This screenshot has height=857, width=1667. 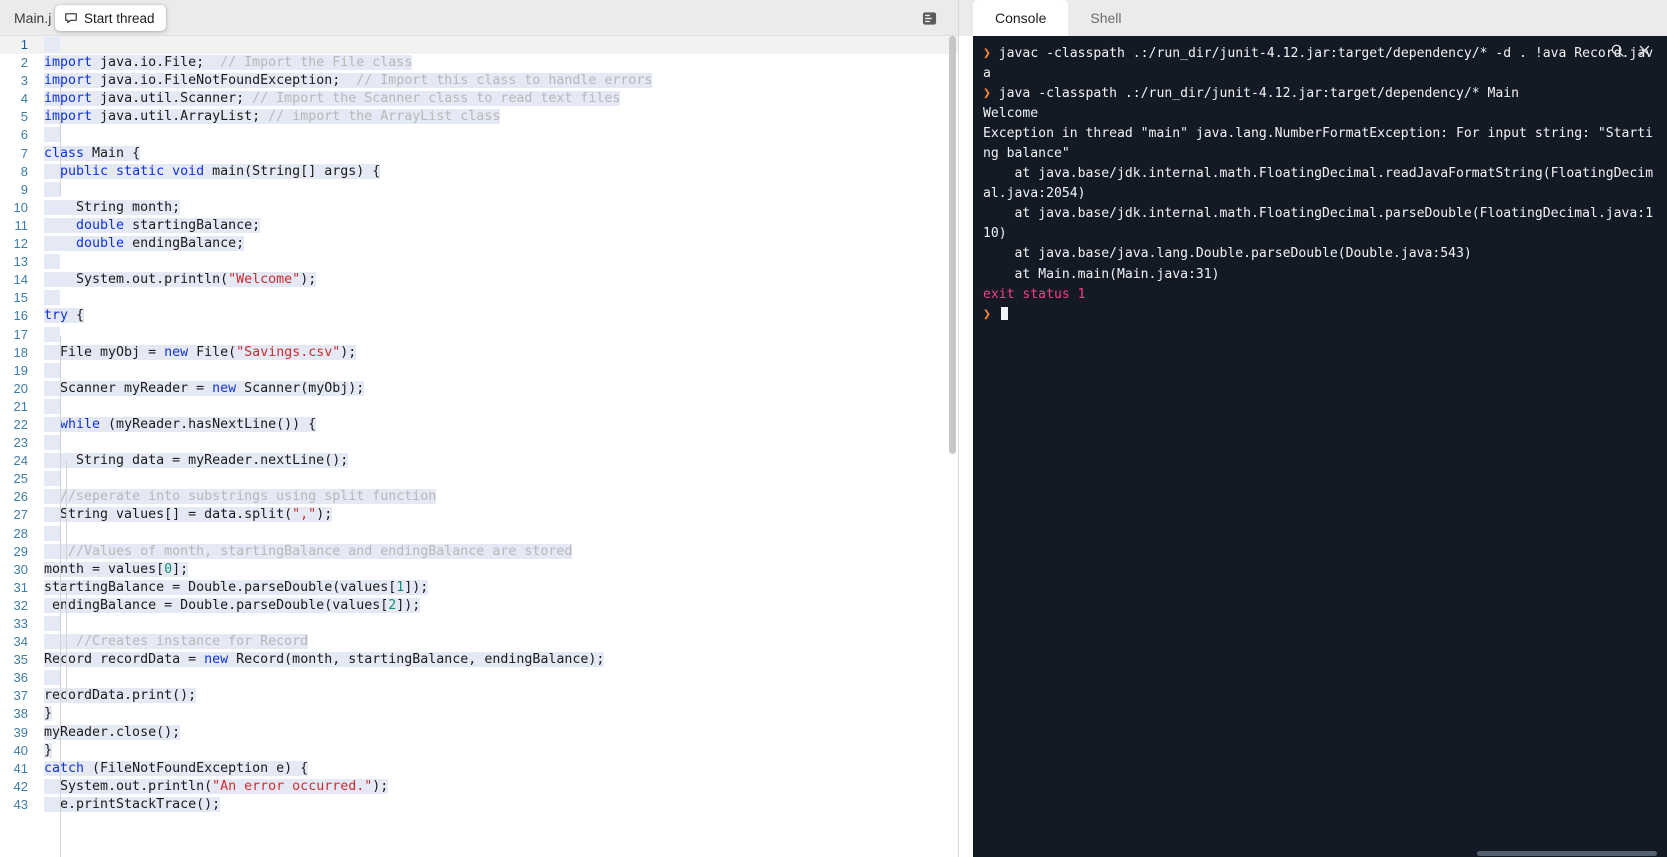 What do you see at coordinates (110, 18) in the screenshot?
I see `start-thread-button: Start thread` at bounding box center [110, 18].